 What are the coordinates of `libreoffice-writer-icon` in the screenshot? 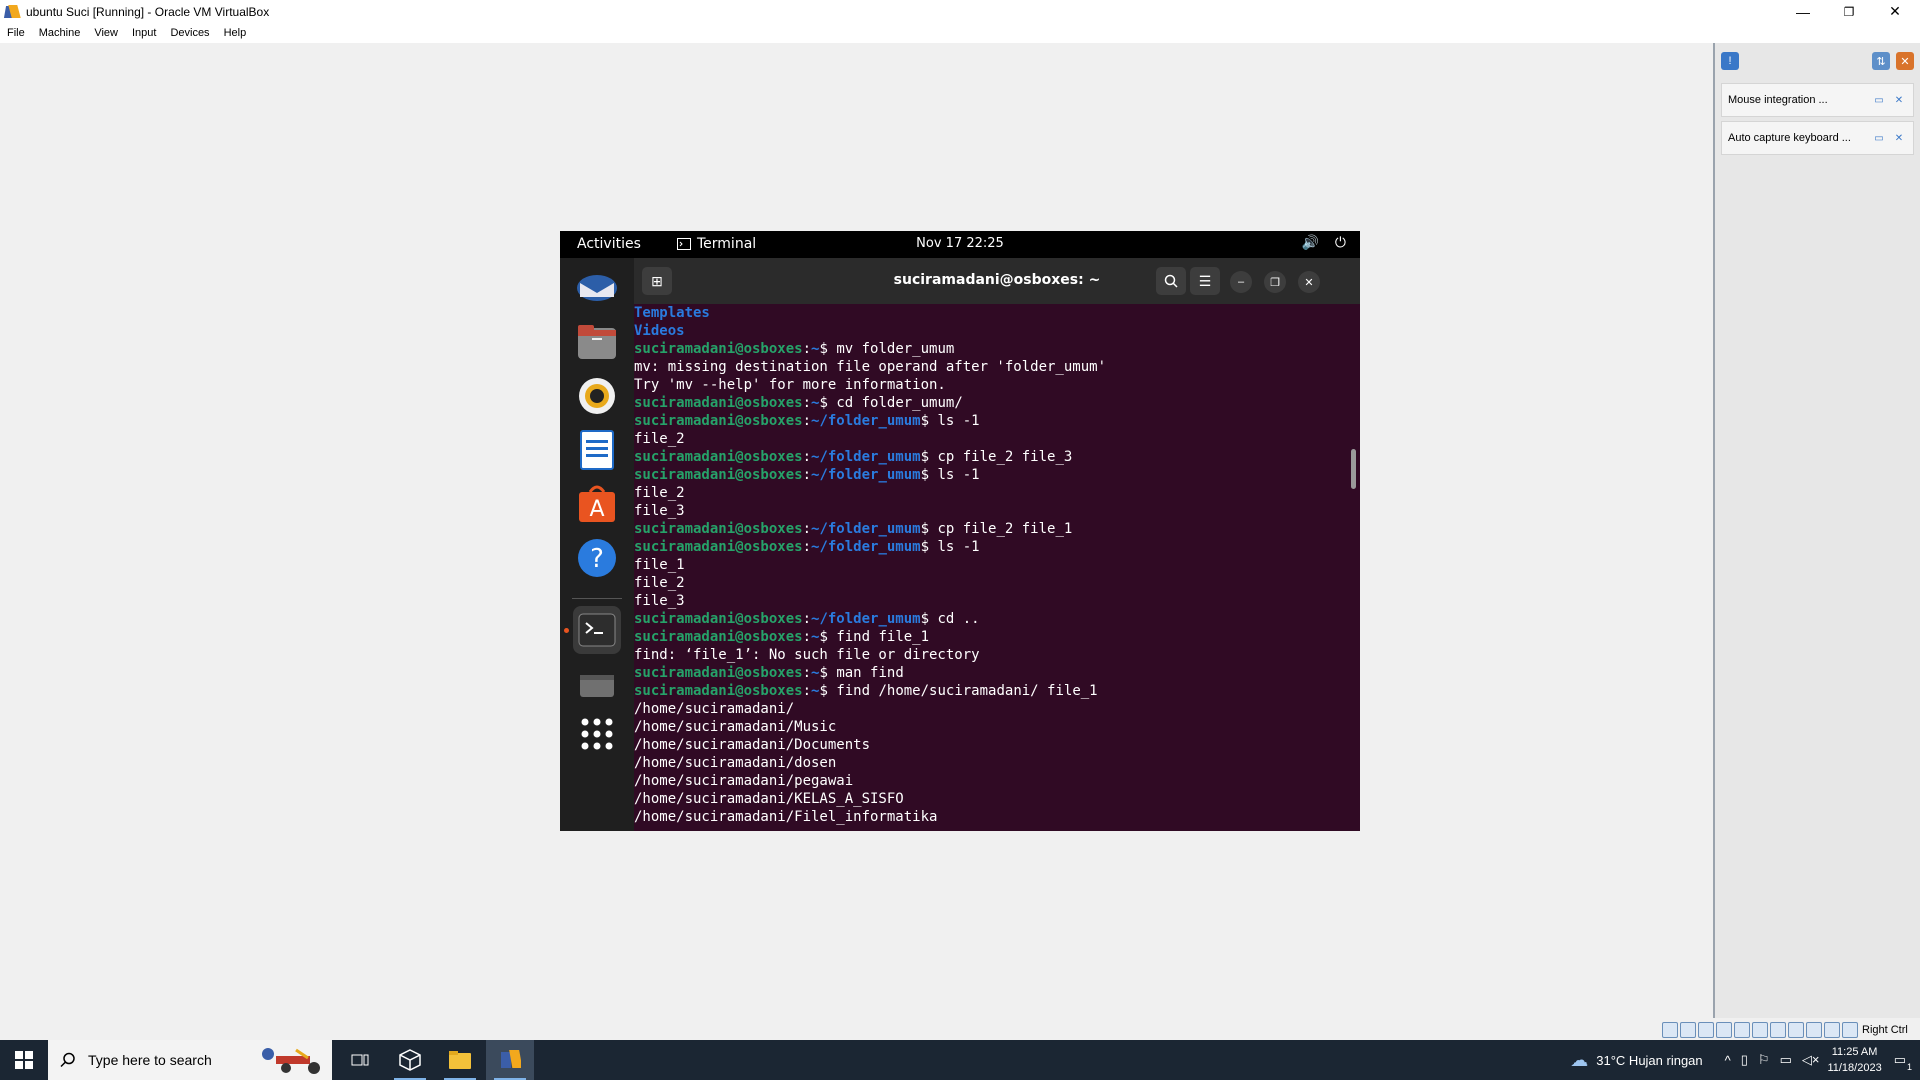 It's located at (597, 450).